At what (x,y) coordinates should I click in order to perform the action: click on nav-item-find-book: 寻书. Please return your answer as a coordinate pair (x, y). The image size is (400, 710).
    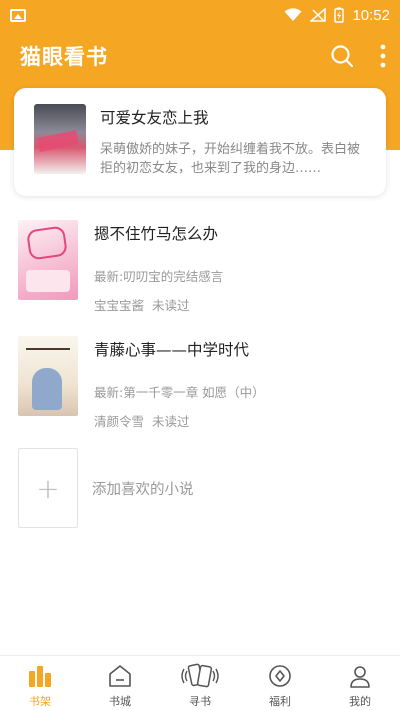
    Looking at the image, I should click on (200, 683).